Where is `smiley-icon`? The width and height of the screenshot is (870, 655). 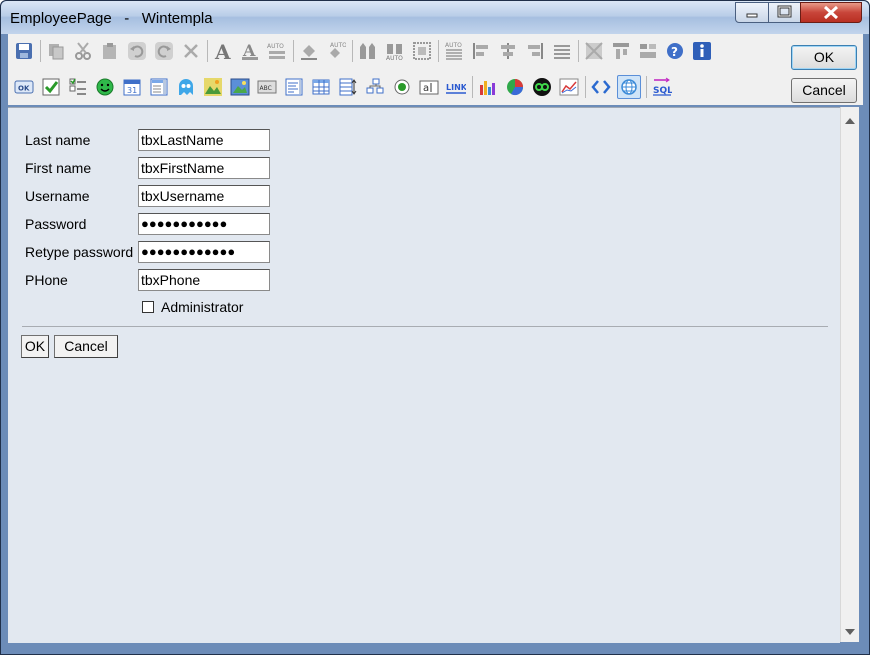 smiley-icon is located at coordinates (105, 87).